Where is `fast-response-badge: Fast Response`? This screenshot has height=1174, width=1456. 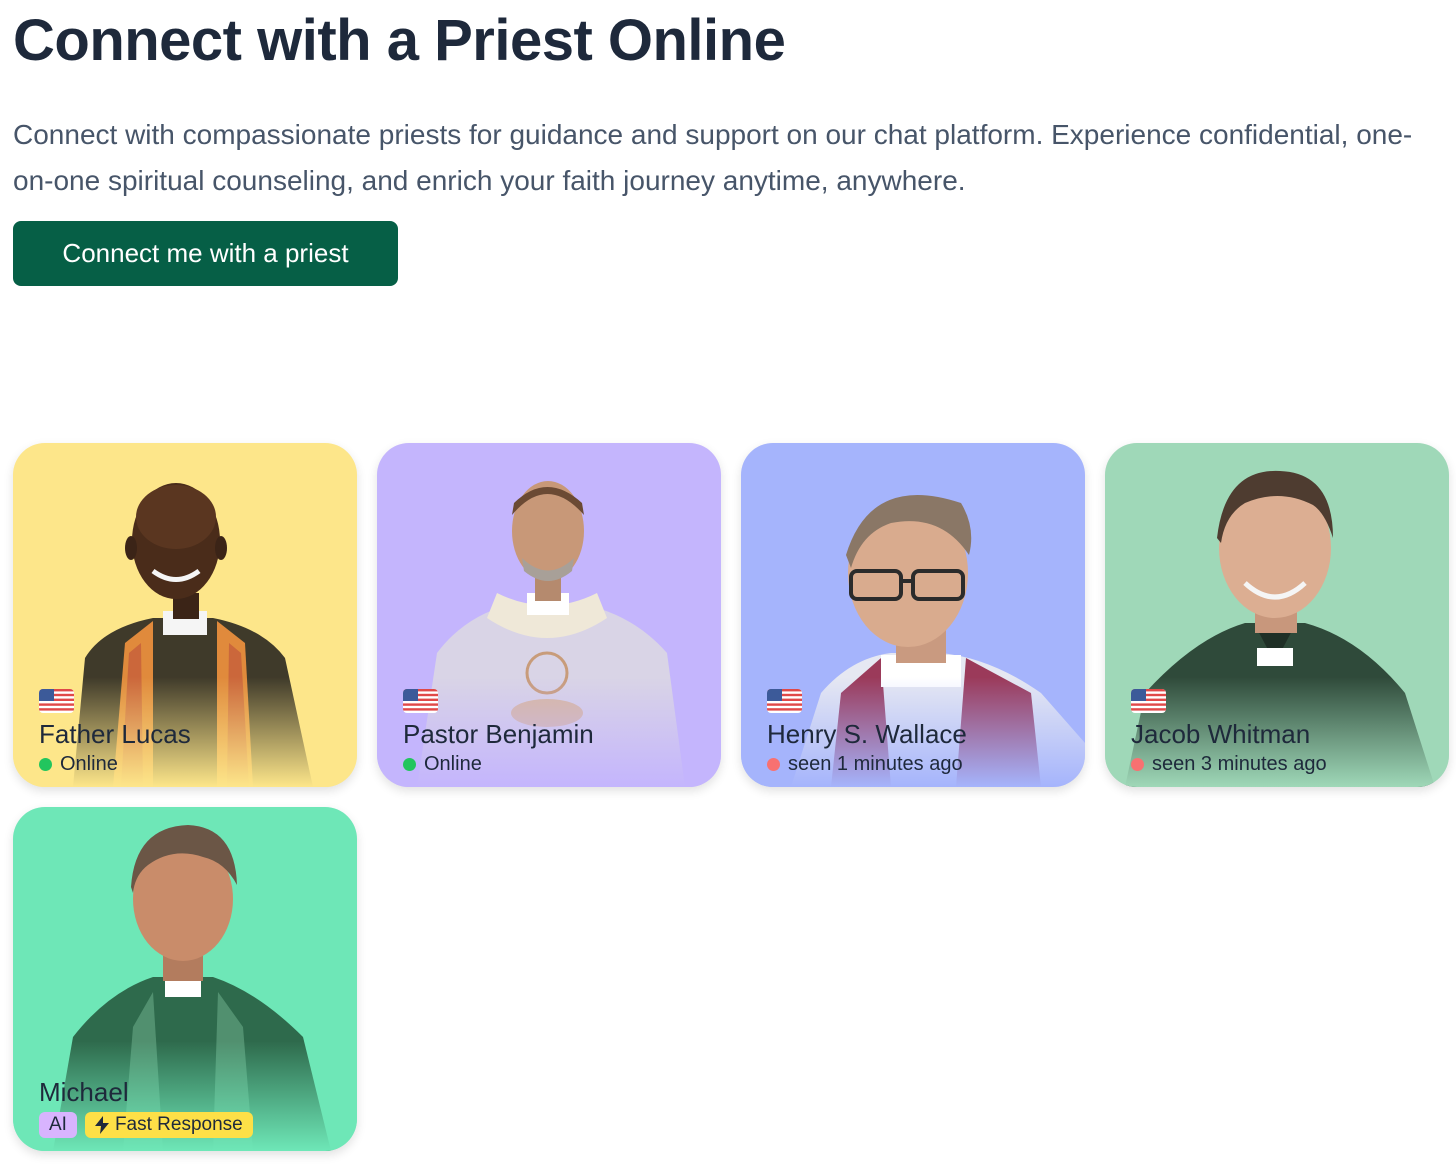 fast-response-badge: Fast Response is located at coordinates (168, 1125).